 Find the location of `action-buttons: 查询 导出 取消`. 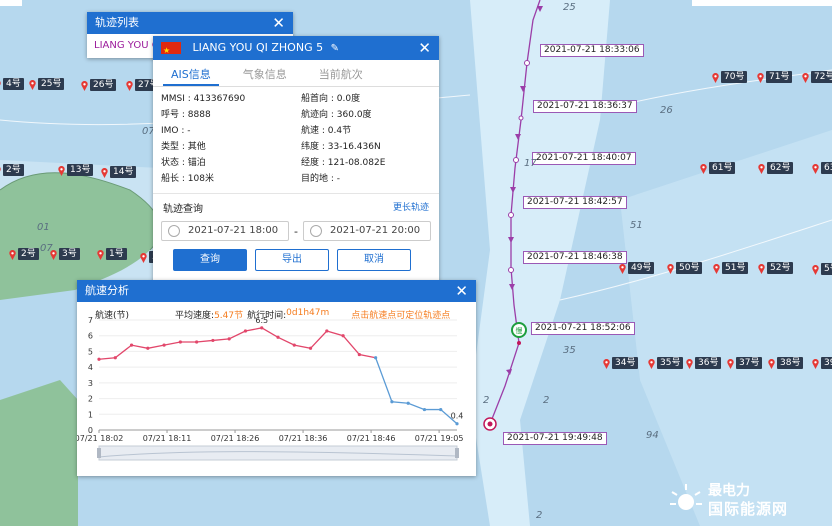

action-buttons: 查询 导出 取消 is located at coordinates (296, 256).